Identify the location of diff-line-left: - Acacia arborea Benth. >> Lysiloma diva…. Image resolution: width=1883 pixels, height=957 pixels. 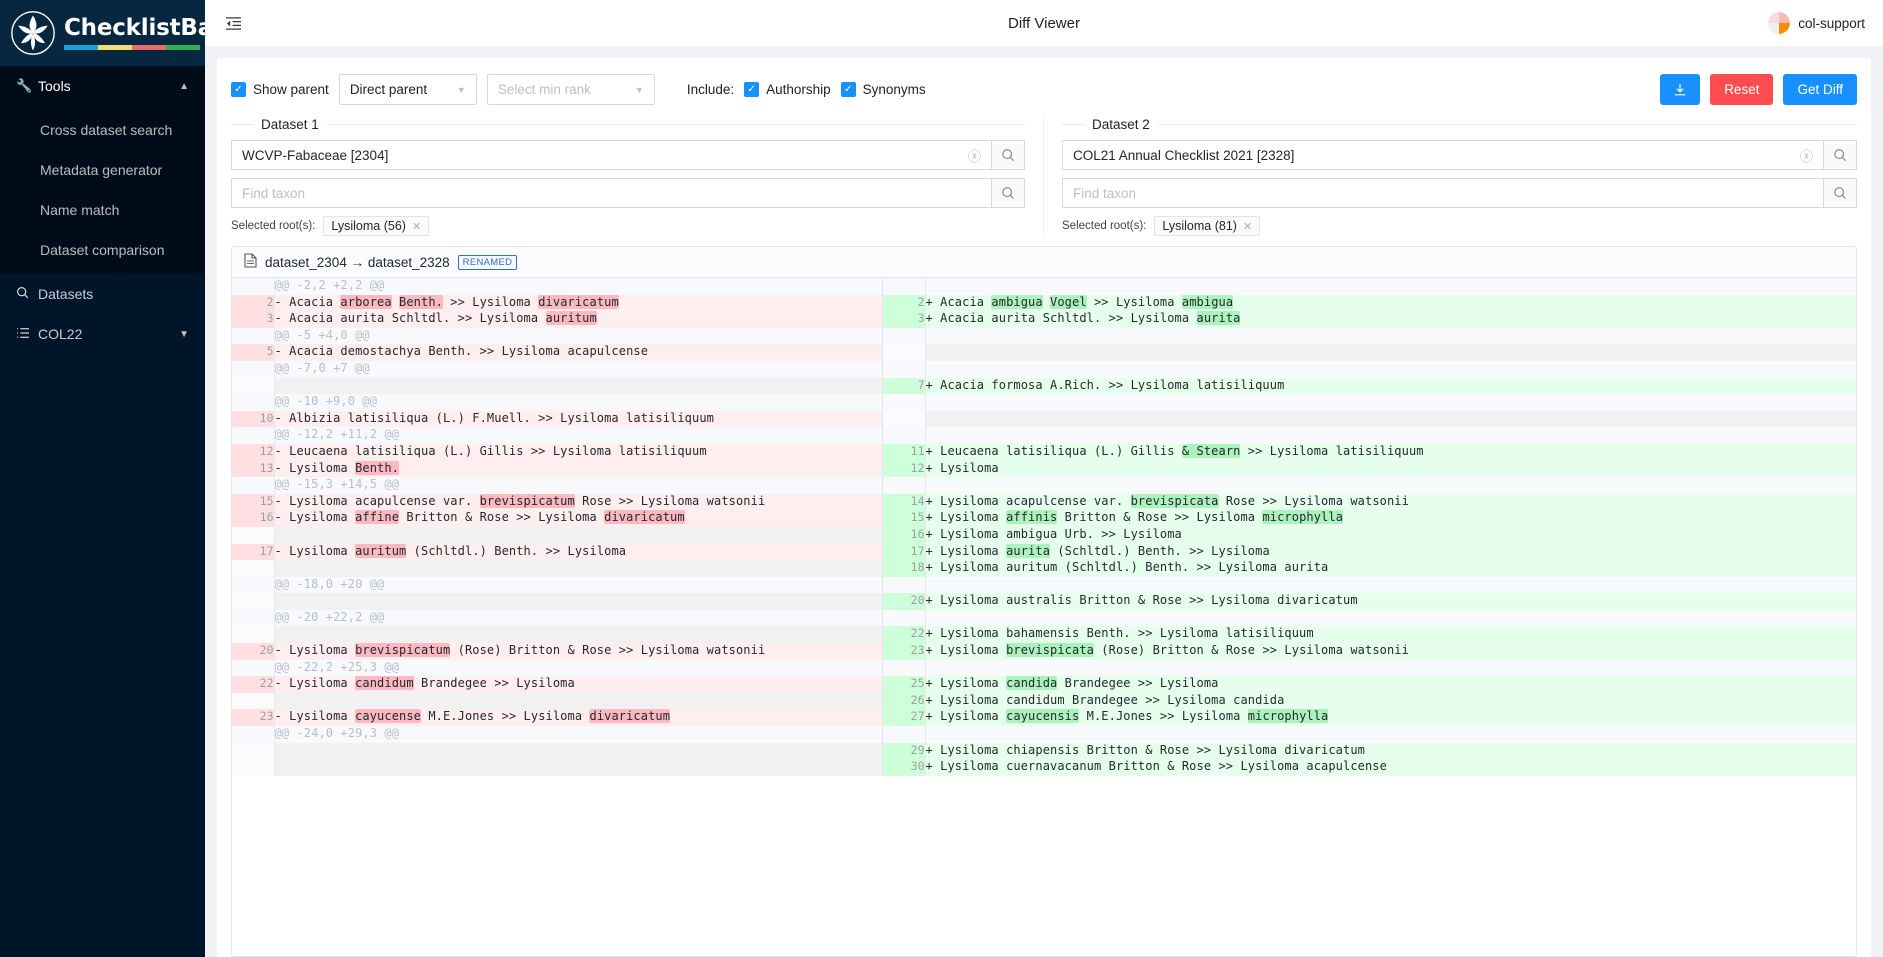
(577, 303).